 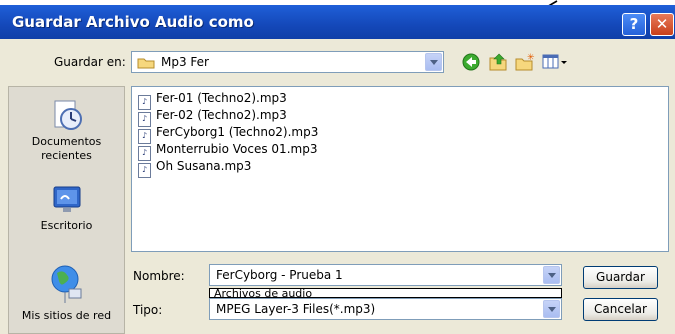 What do you see at coordinates (144, 170) in the screenshot?
I see `audio-file-icon: ♪` at bounding box center [144, 170].